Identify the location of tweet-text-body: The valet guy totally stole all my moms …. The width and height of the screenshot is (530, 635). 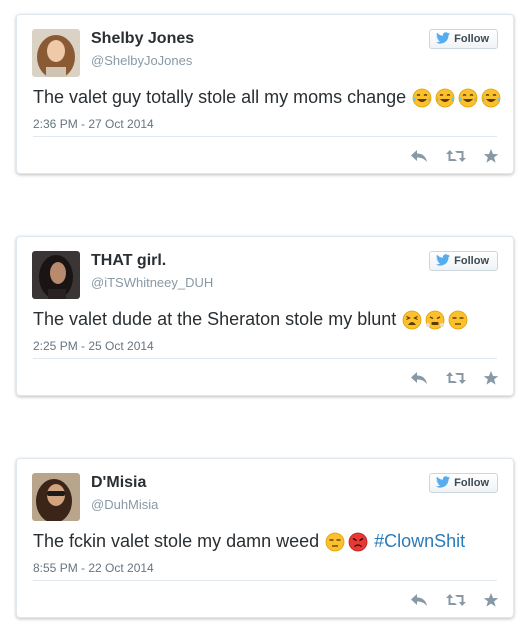
(220, 97).